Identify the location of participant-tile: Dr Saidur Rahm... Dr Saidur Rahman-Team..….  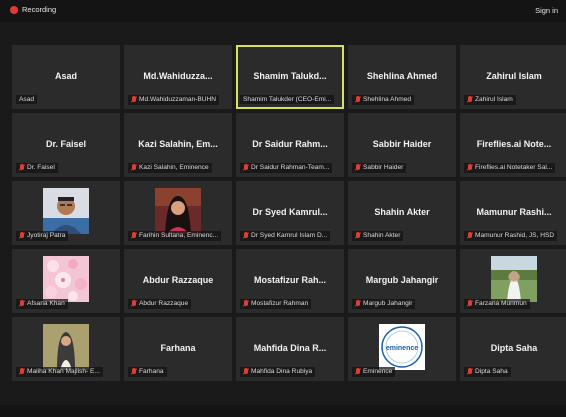
(290, 145).